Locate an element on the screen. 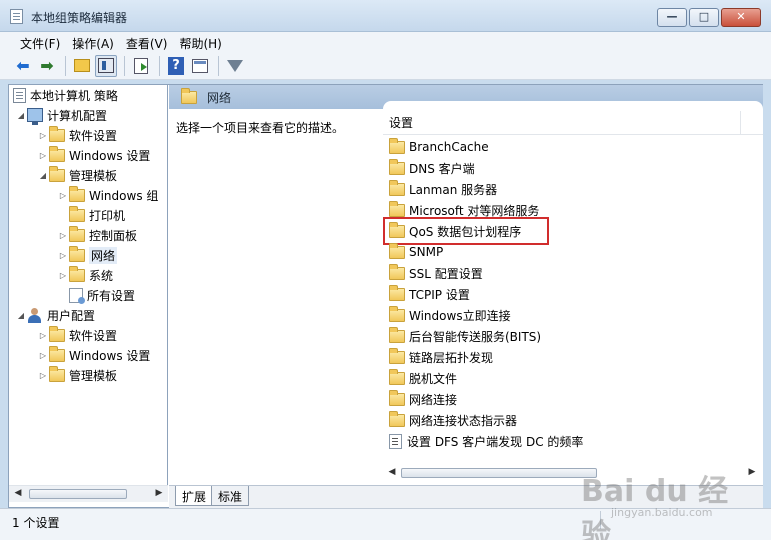 The image size is (771, 540). tree-item-user-config: ◢ 用户配置 is located at coordinates (55, 315).